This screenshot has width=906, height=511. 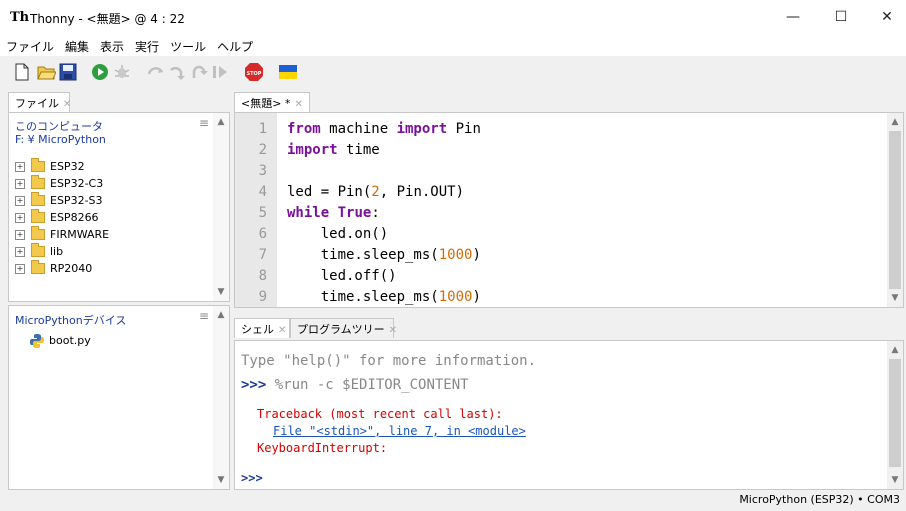 What do you see at coordinates (76, 44) in the screenshot?
I see `menu-edit: 編集` at bounding box center [76, 44].